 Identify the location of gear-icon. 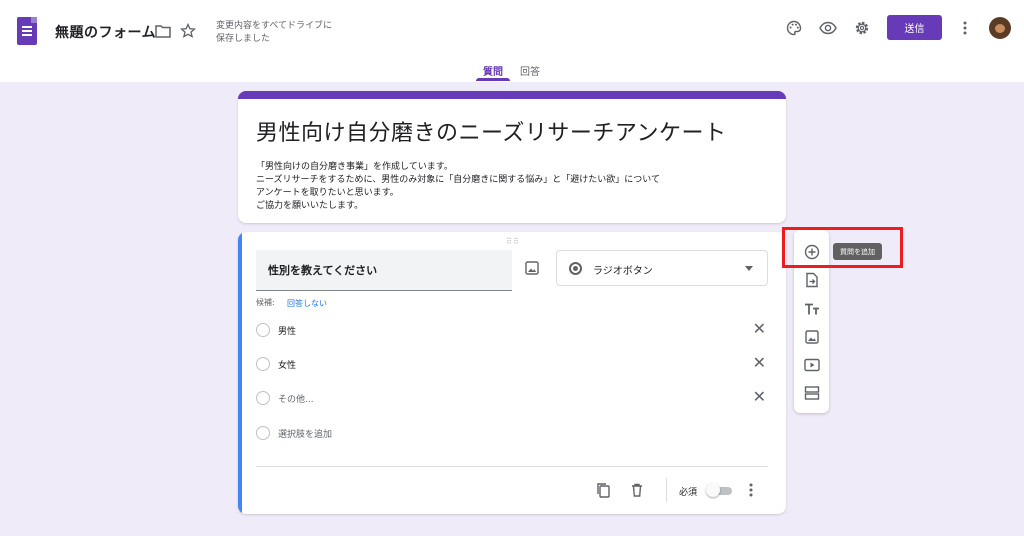
(862, 28).